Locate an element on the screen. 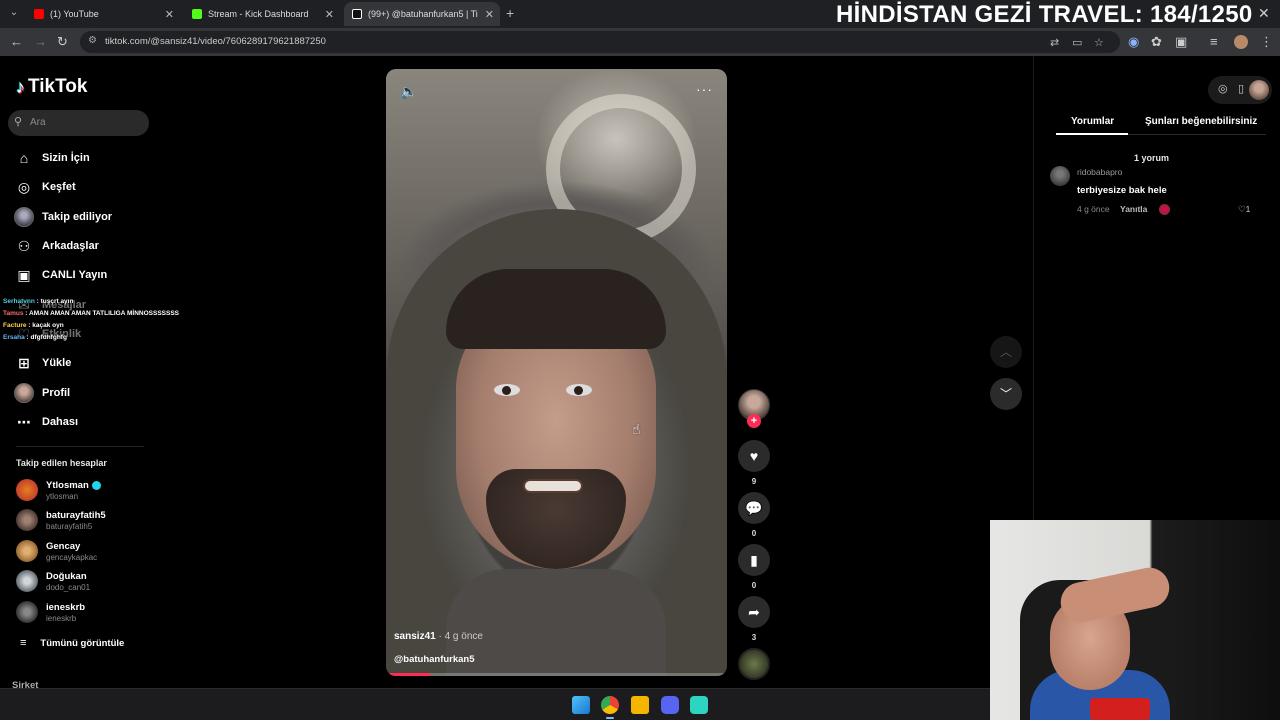 The width and height of the screenshot is (1280, 720). account-text: ieneskrb ieneskrb is located at coordinates (65, 612).